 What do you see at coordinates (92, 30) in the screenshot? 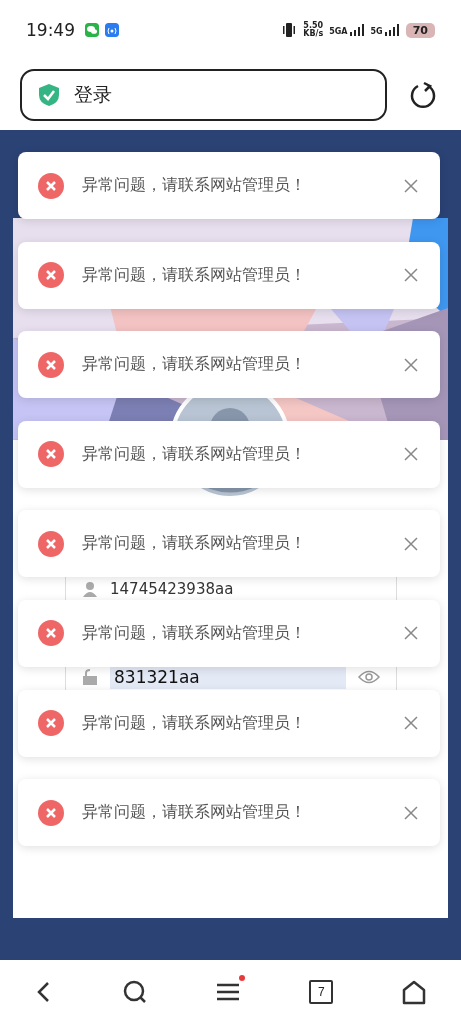
I see `chat-app-icon` at bounding box center [92, 30].